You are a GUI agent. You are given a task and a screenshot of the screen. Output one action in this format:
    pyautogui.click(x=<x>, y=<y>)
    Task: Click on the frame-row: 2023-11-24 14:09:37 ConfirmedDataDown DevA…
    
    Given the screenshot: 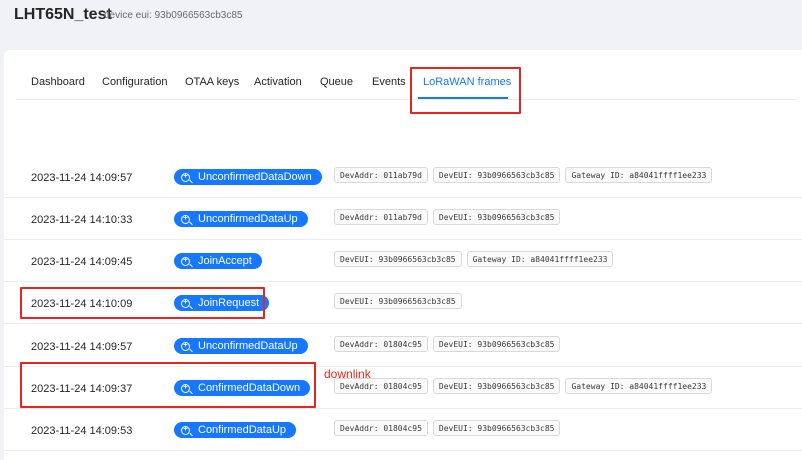 What is the action you would take?
    pyautogui.click(x=403, y=388)
    